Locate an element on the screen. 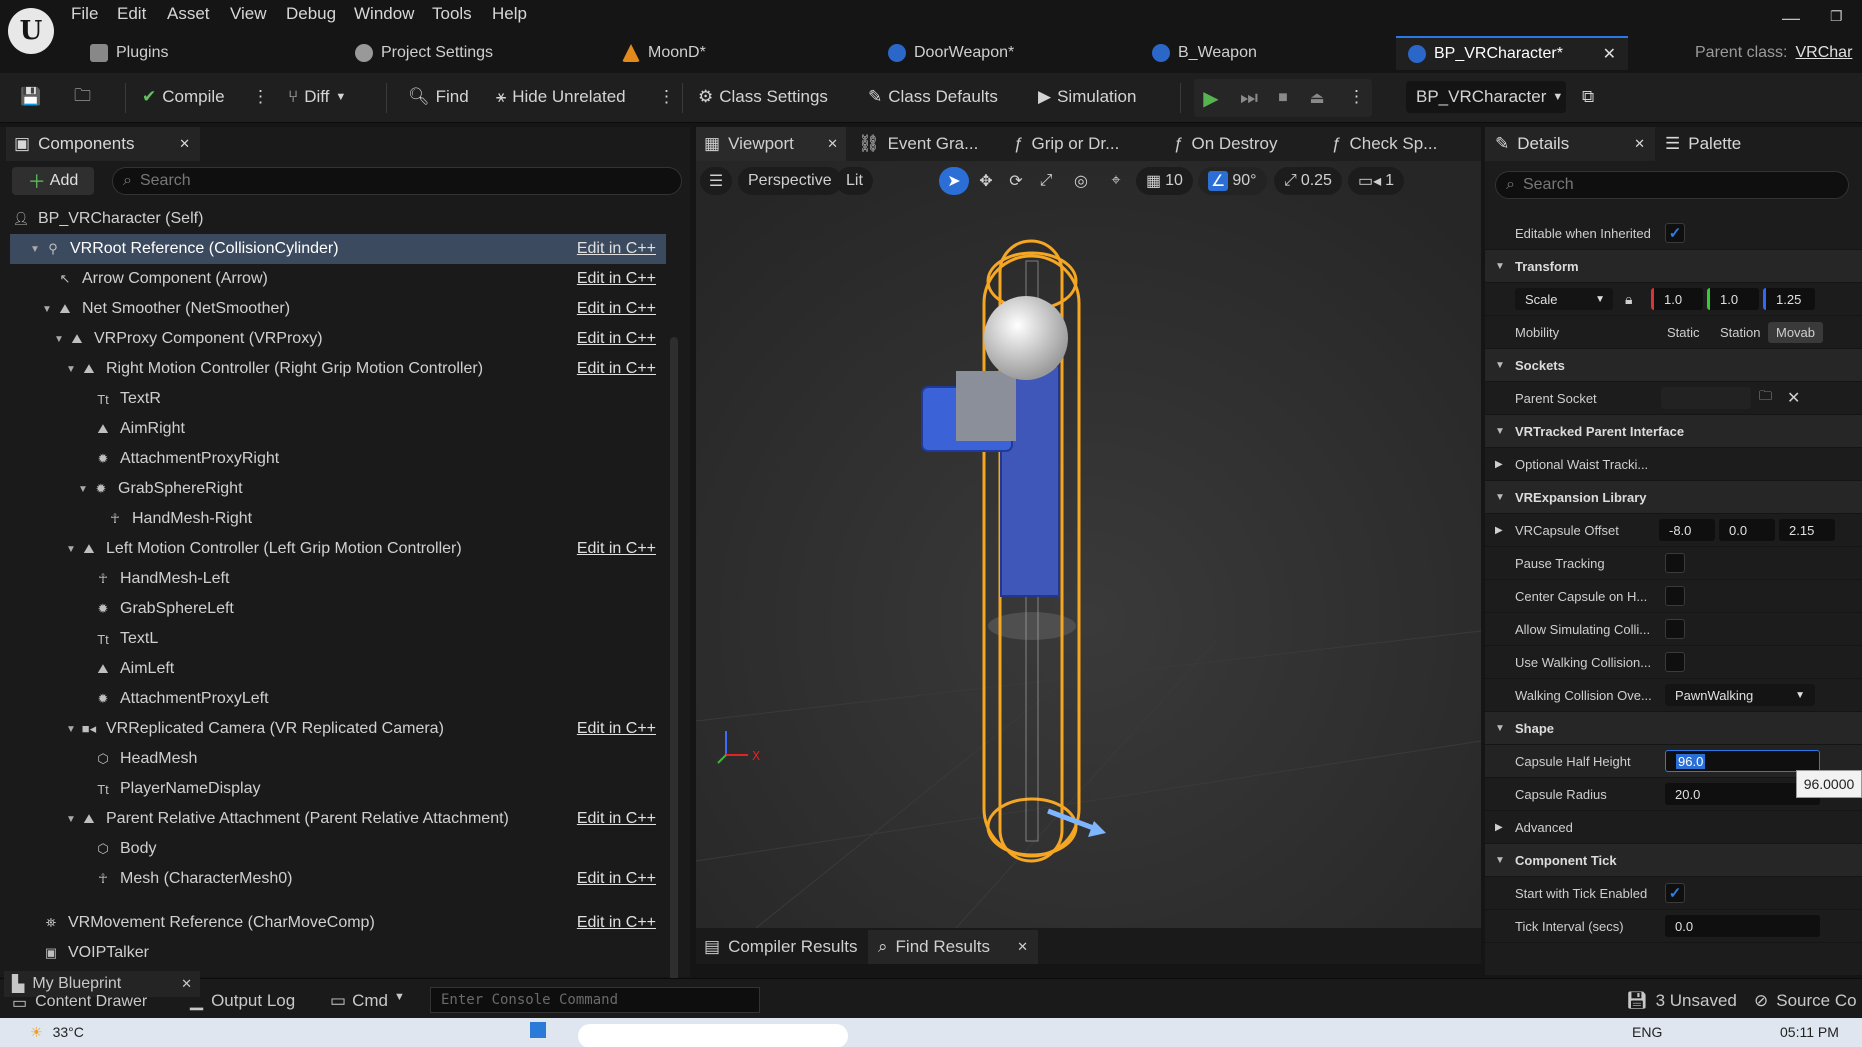  scale-x-field: 1.0 is located at coordinates (1677, 299).